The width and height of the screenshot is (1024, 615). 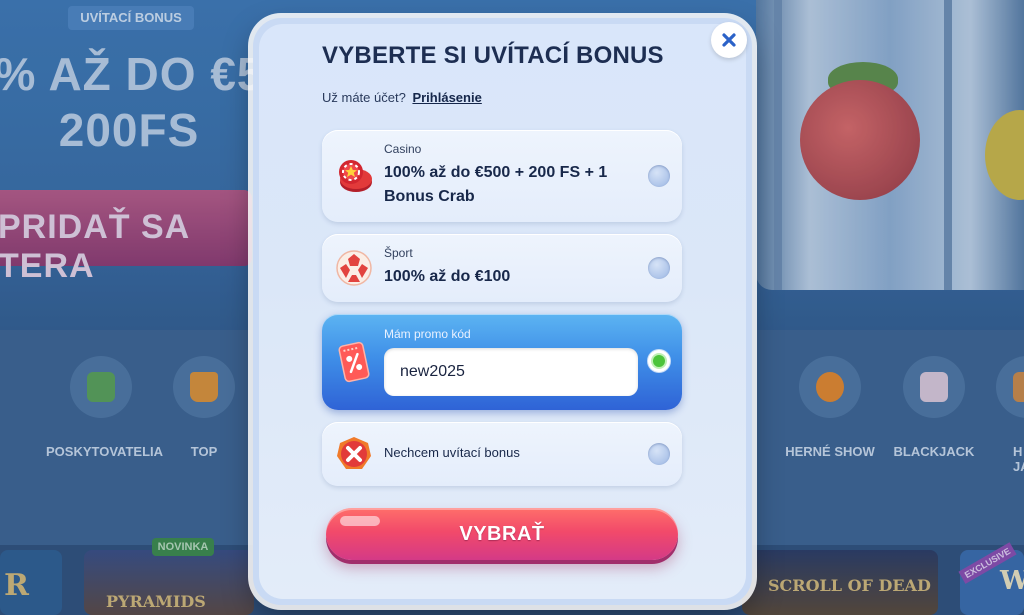 What do you see at coordinates (502, 534) in the screenshot?
I see `select-bonus-button: VYBRAŤ` at bounding box center [502, 534].